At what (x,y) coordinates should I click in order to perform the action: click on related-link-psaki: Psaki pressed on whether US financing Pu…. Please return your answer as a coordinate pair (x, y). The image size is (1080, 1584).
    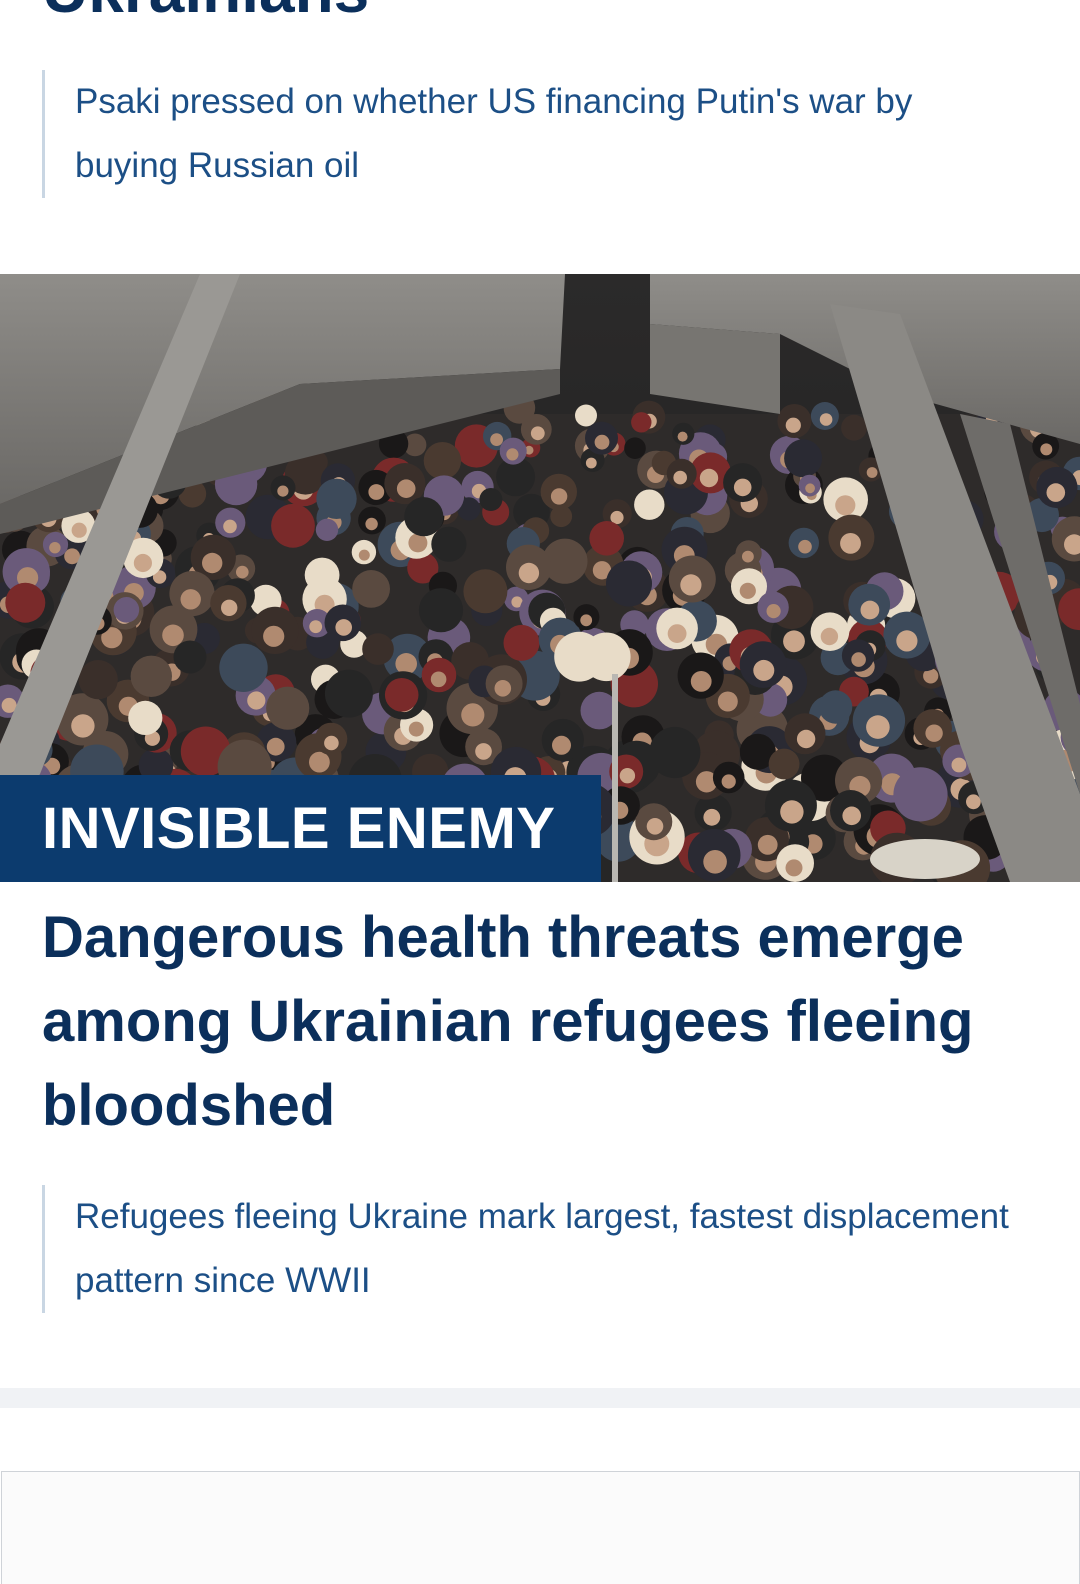
    Looking at the image, I should click on (528, 134).